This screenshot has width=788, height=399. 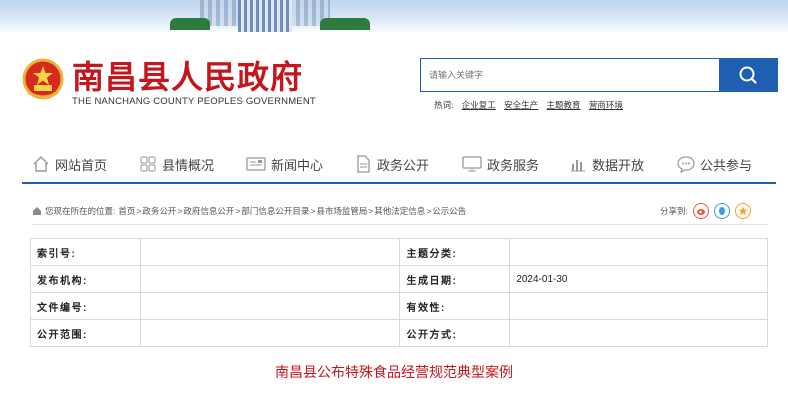 What do you see at coordinates (618, 165) in the screenshot?
I see `nav-item-label: 数据开放` at bounding box center [618, 165].